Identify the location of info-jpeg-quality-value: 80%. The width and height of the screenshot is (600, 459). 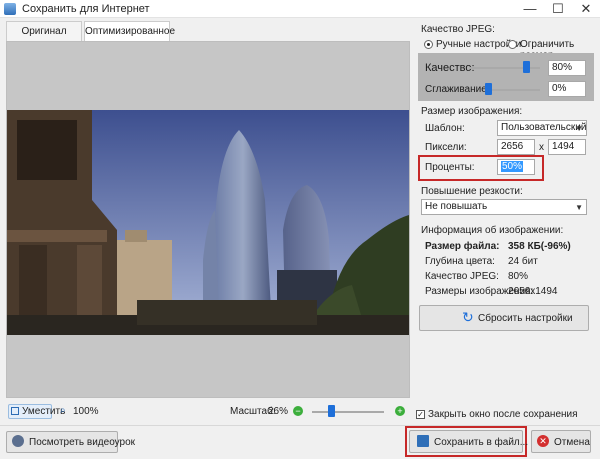
(518, 276).